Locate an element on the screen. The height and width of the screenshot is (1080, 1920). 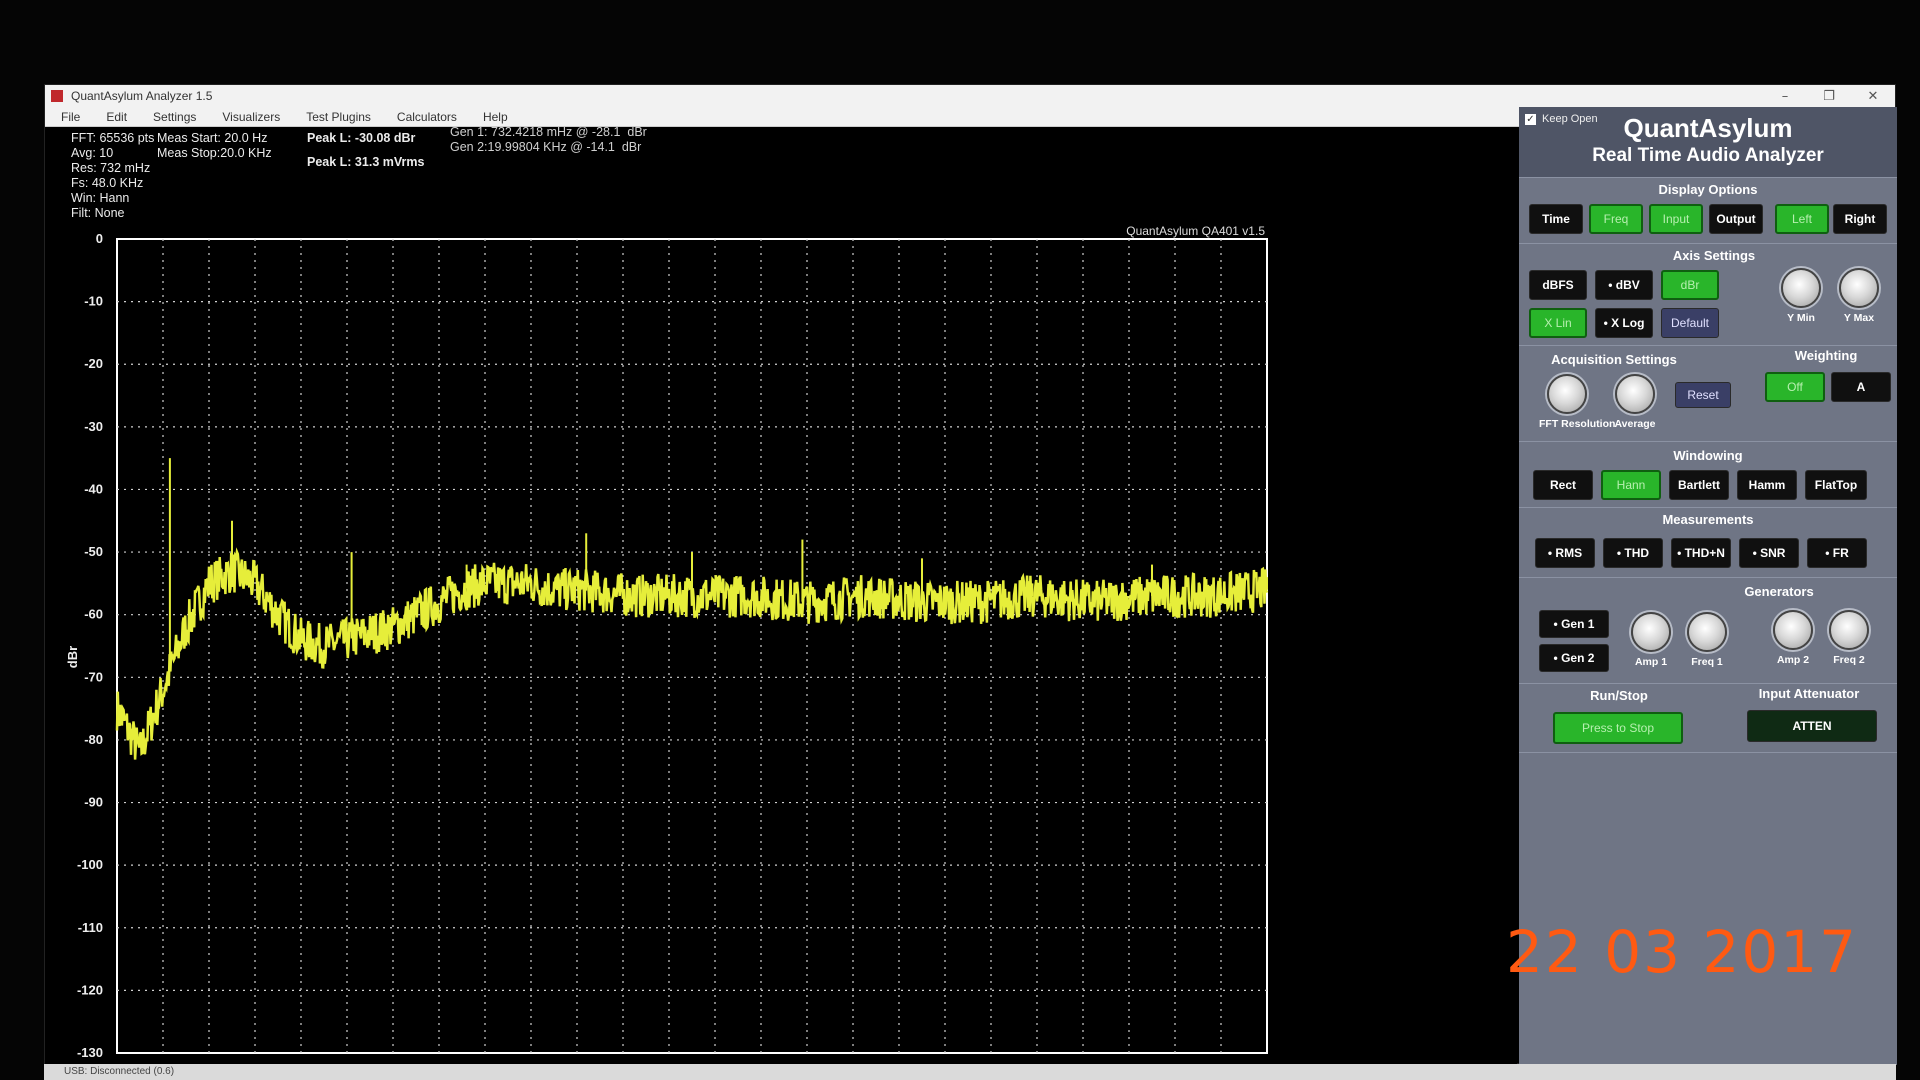
y-tick-label: -70 is located at coordinates (93, 676).